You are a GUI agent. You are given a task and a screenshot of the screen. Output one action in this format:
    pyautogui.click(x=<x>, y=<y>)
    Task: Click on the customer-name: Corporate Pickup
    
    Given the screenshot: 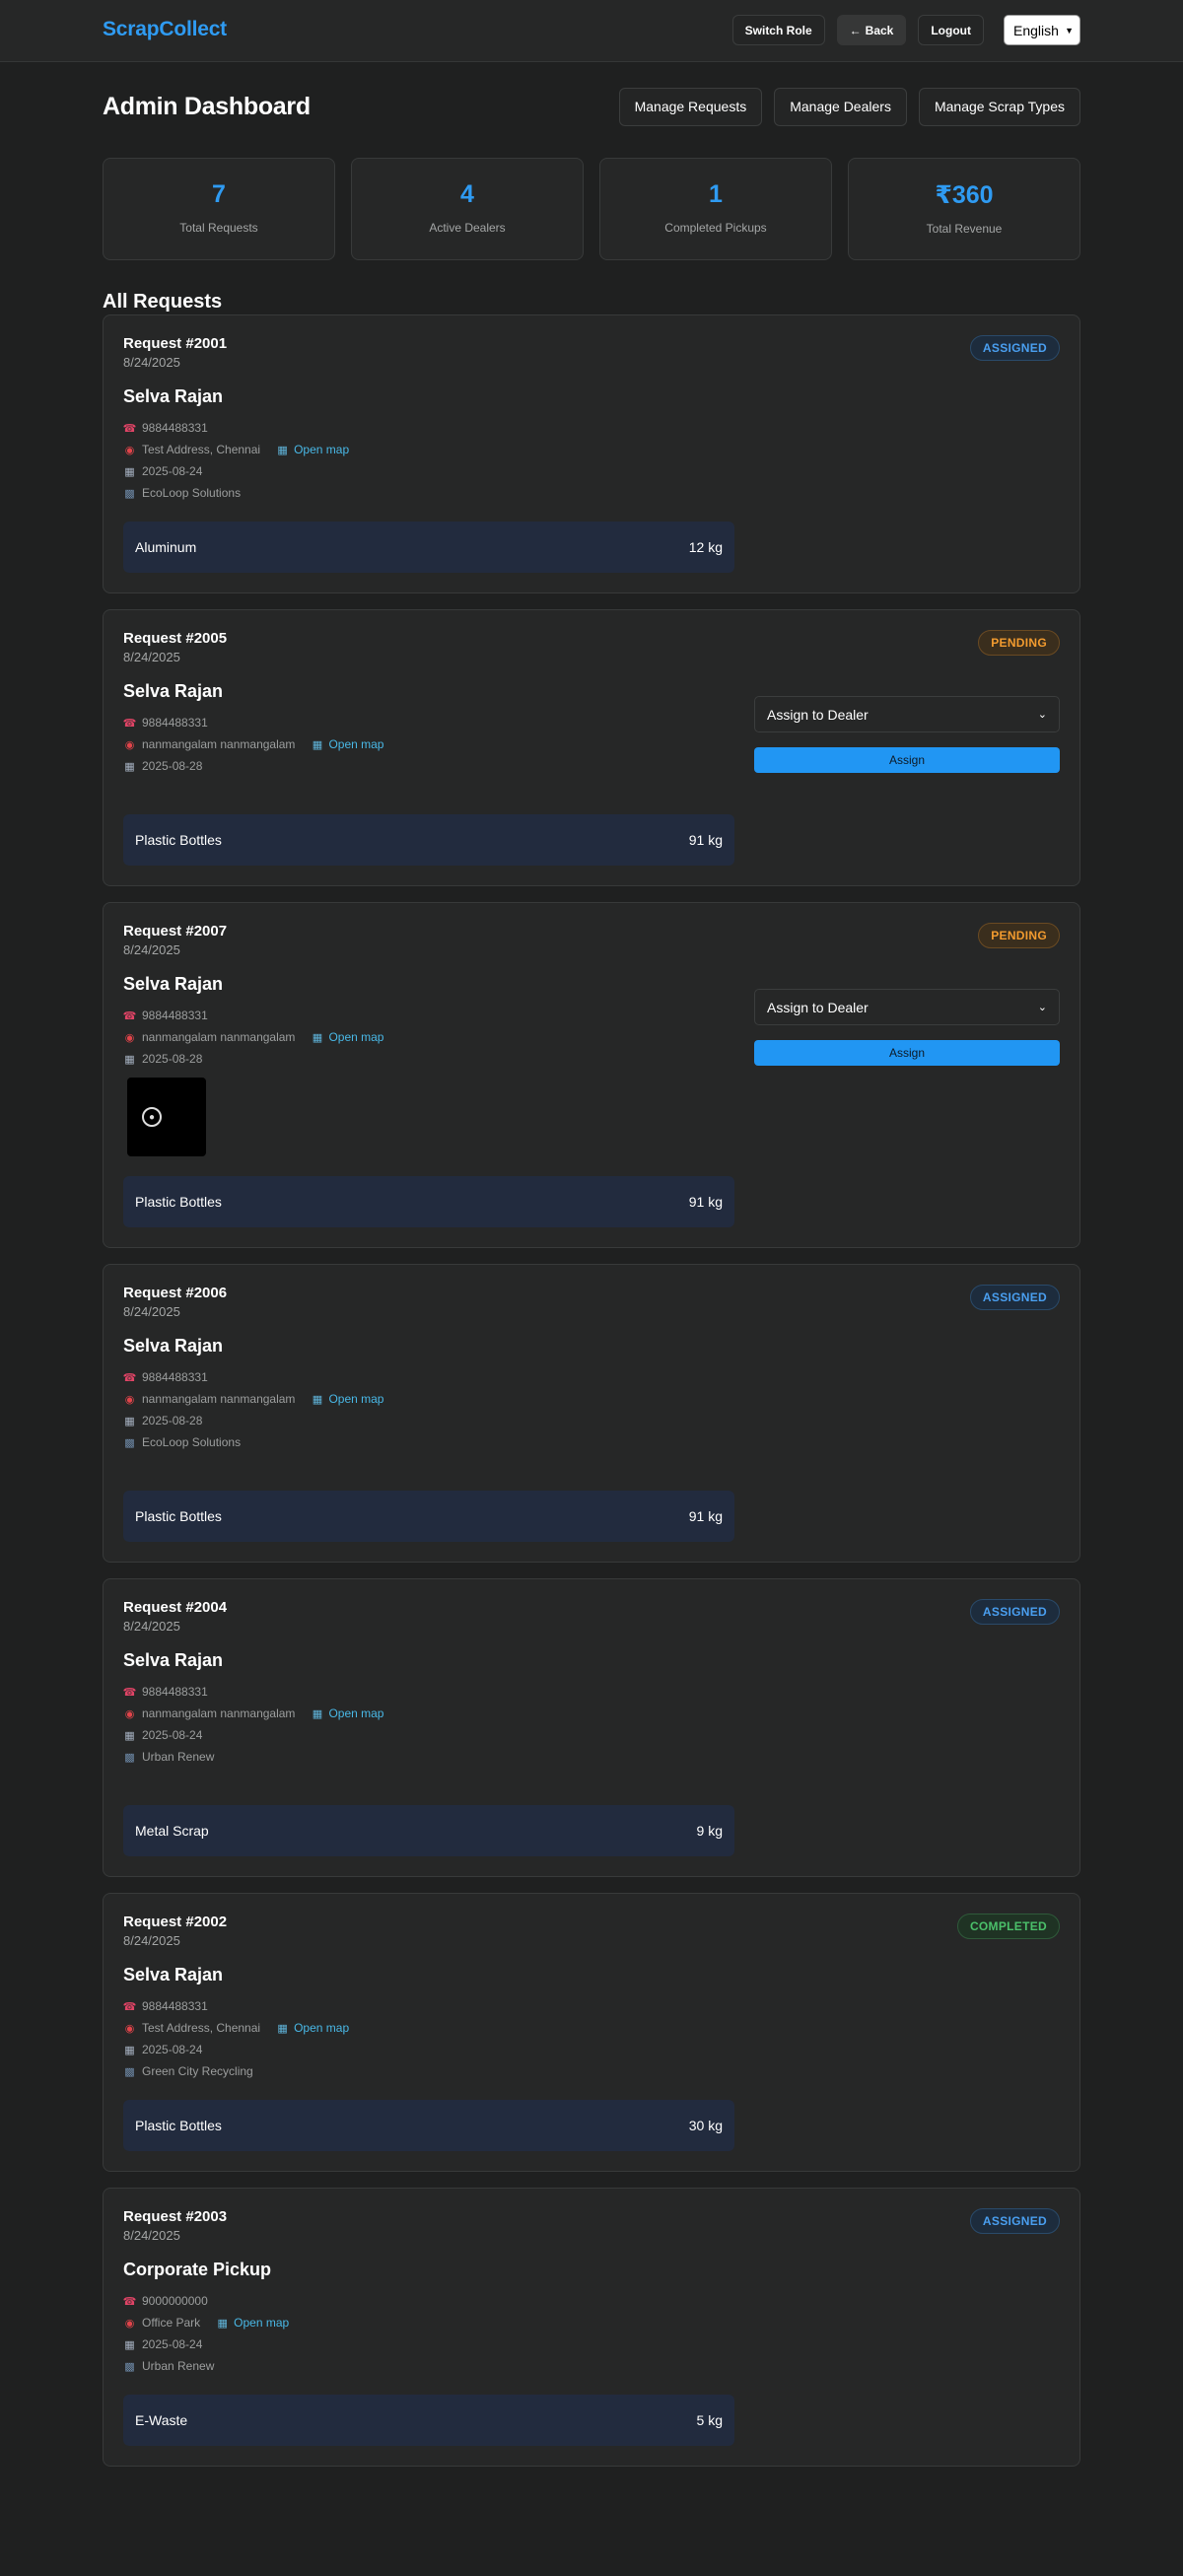 What is the action you would take?
    pyautogui.click(x=197, y=2270)
    